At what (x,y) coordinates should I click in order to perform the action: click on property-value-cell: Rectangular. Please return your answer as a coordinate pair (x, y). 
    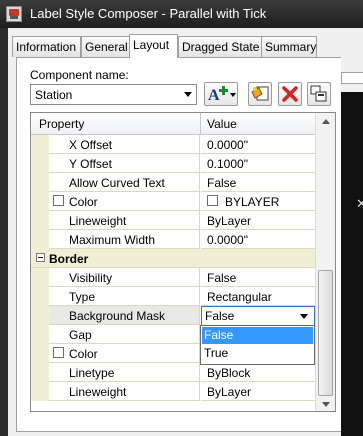
    Looking at the image, I should click on (258, 296).